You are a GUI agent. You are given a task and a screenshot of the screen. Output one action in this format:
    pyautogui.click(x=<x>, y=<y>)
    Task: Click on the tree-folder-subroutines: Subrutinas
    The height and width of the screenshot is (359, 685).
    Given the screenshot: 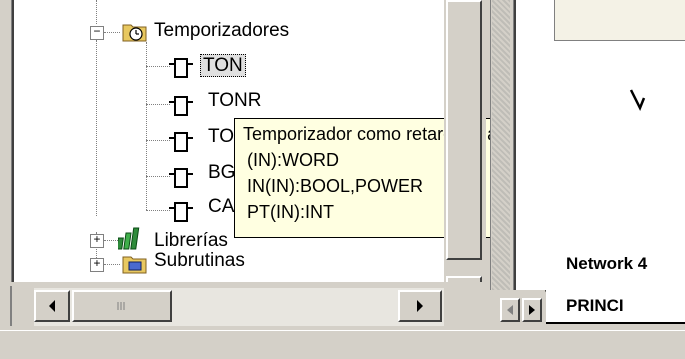 What is the action you would take?
    pyautogui.click(x=199, y=261)
    